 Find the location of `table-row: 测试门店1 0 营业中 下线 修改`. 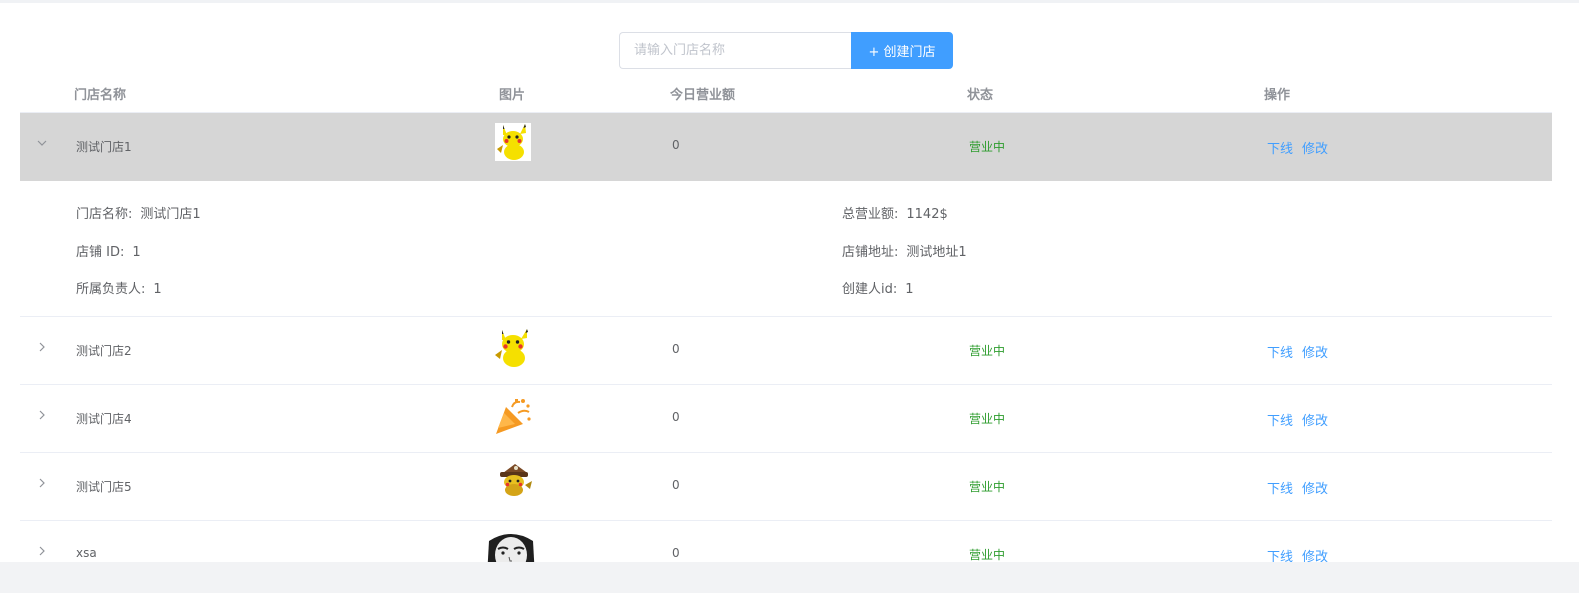

table-row: 测试门店1 0 营业中 下线 修改 is located at coordinates (786, 147).